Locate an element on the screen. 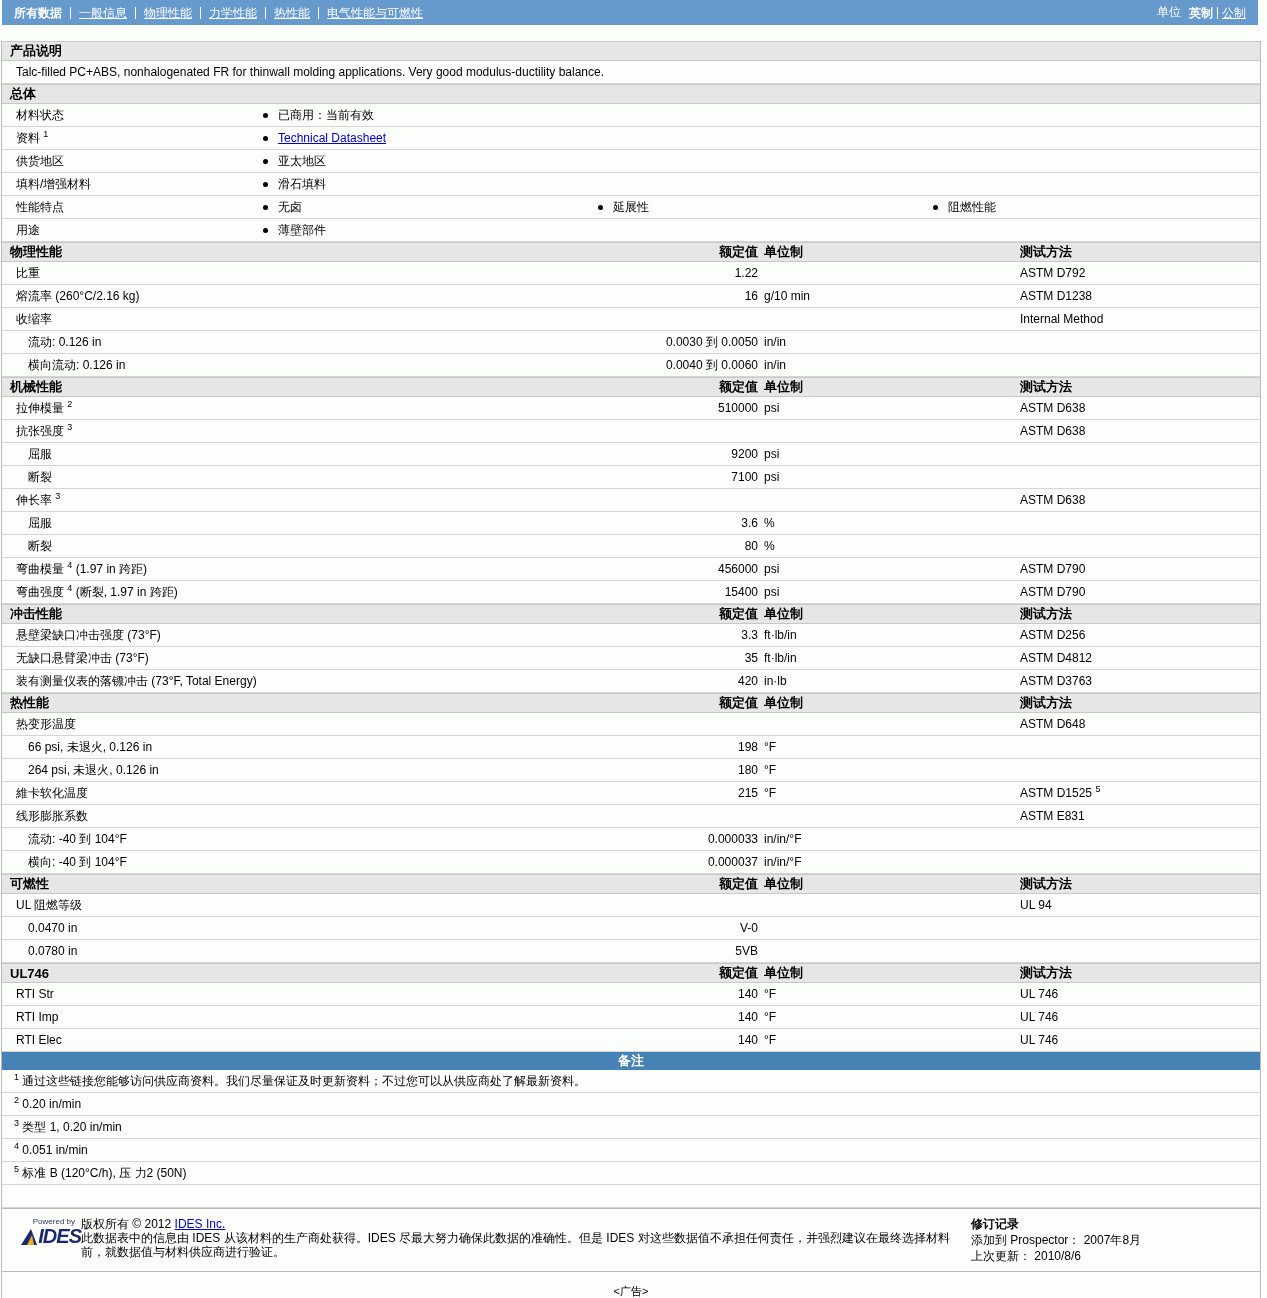  row-label: 填料/增强材料 is located at coordinates (54, 184).